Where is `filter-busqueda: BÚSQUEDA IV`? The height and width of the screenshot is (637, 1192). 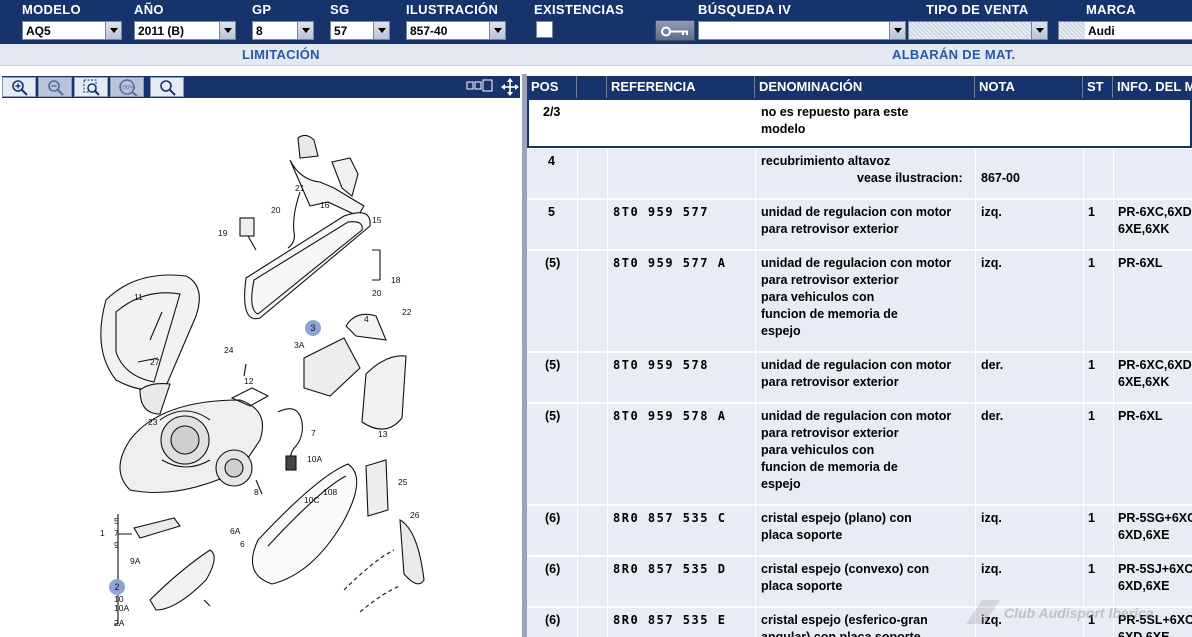 filter-busqueda: BÚSQUEDA IV is located at coordinates (802, 22).